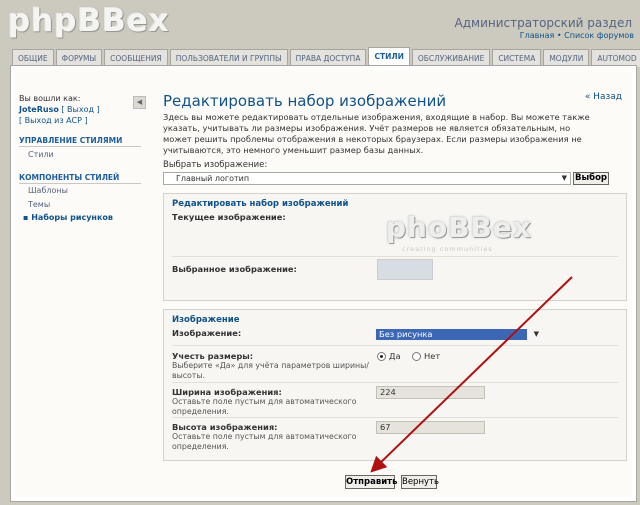 The image size is (640, 505). Describe the element at coordinates (406, 334) in the screenshot. I see `image-dropdown-value: Без рисунка` at that location.